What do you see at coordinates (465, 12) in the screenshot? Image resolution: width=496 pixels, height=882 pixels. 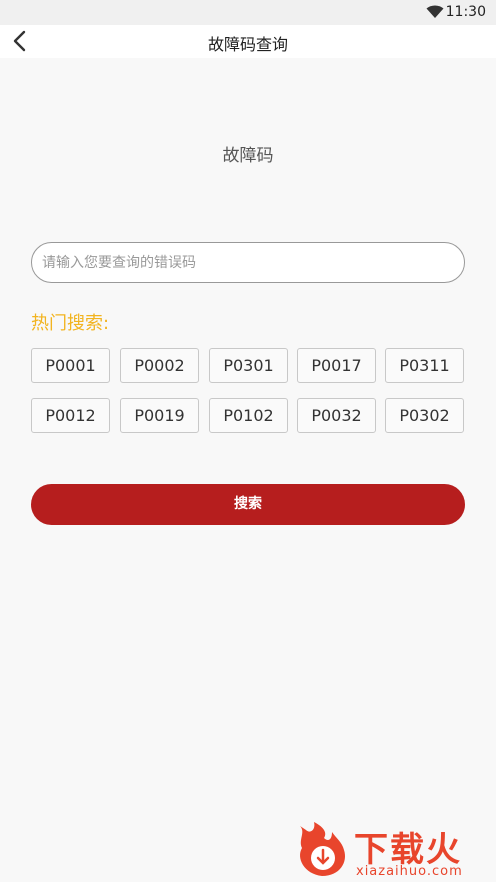 I see `status-time: 11:30` at bounding box center [465, 12].